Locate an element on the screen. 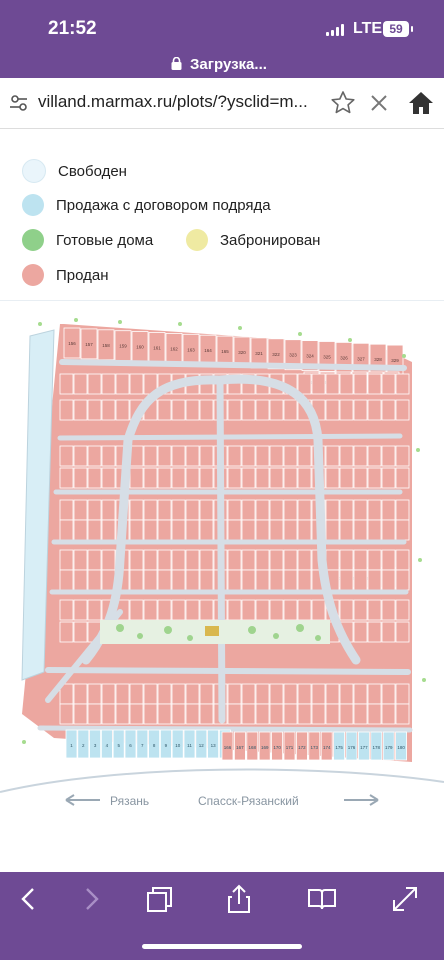  plot-contract: 11 is located at coordinates (189, 744).